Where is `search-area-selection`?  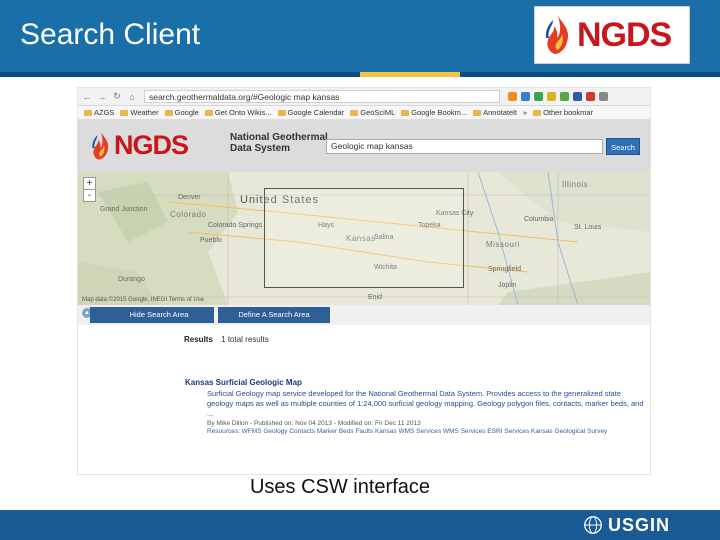 search-area-selection is located at coordinates (364, 238).